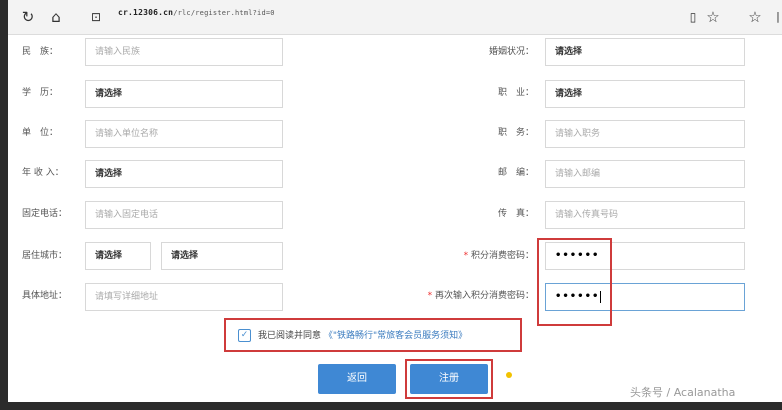  Describe the element at coordinates (43, 173) in the screenshot. I see `income-label: 年 收 入：` at that location.